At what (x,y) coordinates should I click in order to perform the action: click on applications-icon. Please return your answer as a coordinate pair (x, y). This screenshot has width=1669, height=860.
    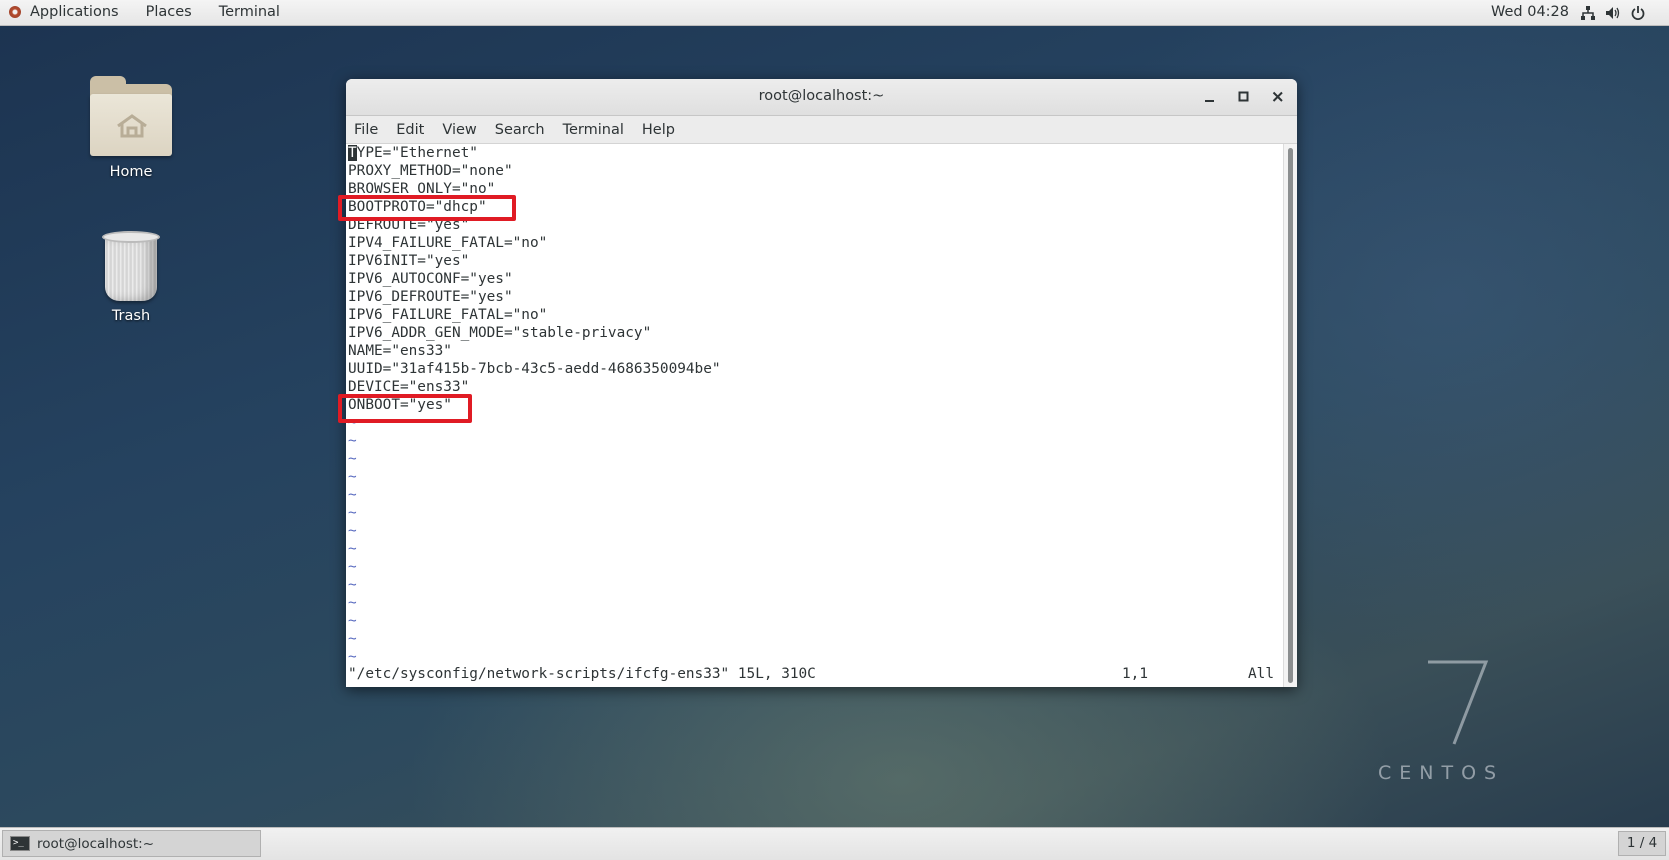
    Looking at the image, I should click on (15, 12).